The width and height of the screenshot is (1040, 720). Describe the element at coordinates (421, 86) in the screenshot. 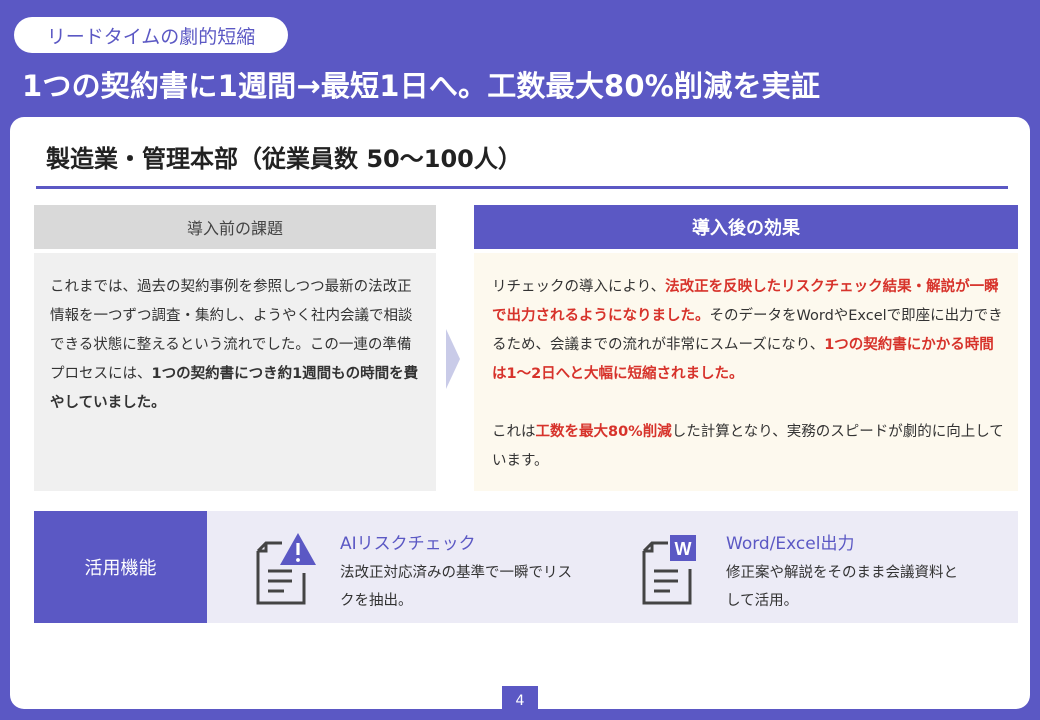

I see `page-headline: 1つの契約書に1週間→最短1日へ。工数最大80%削減を実証` at that location.